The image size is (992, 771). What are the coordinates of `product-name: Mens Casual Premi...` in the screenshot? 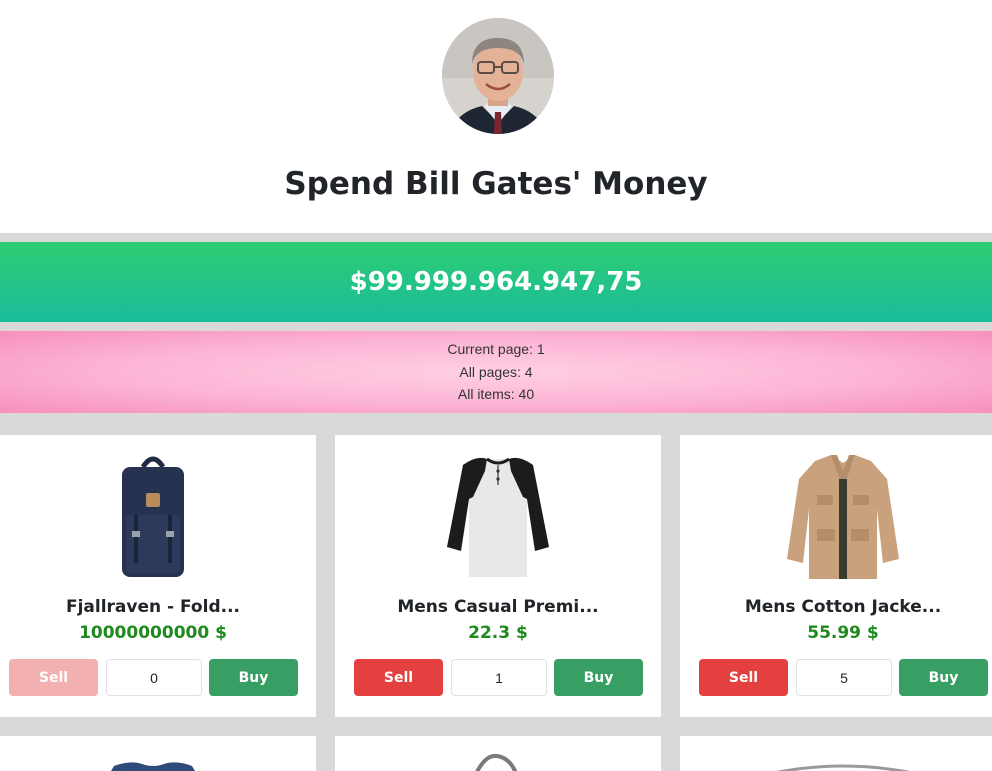 It's located at (498, 607).